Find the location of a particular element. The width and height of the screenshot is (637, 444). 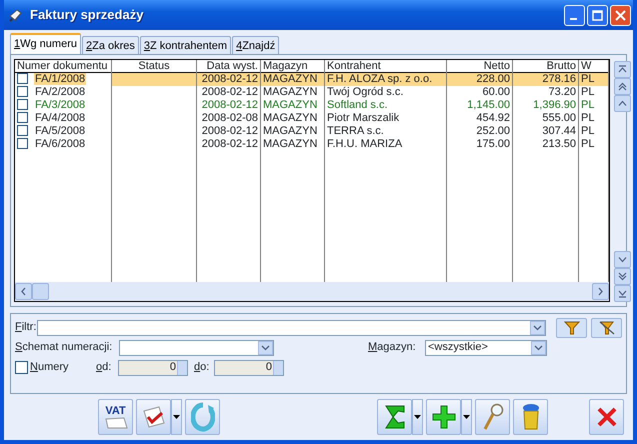

maximize-icon is located at coordinates (597, 15).